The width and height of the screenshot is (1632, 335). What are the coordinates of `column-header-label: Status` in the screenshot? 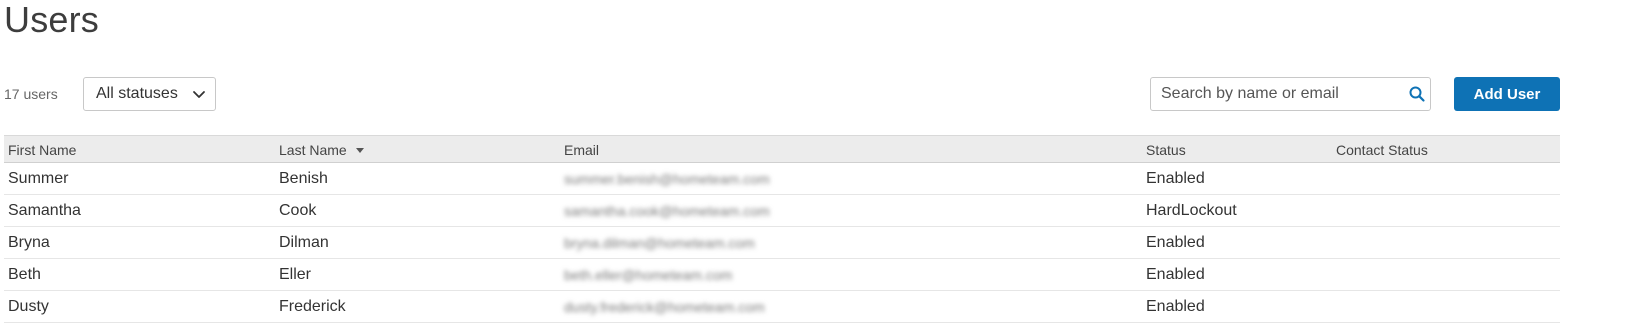 It's located at (1166, 150).